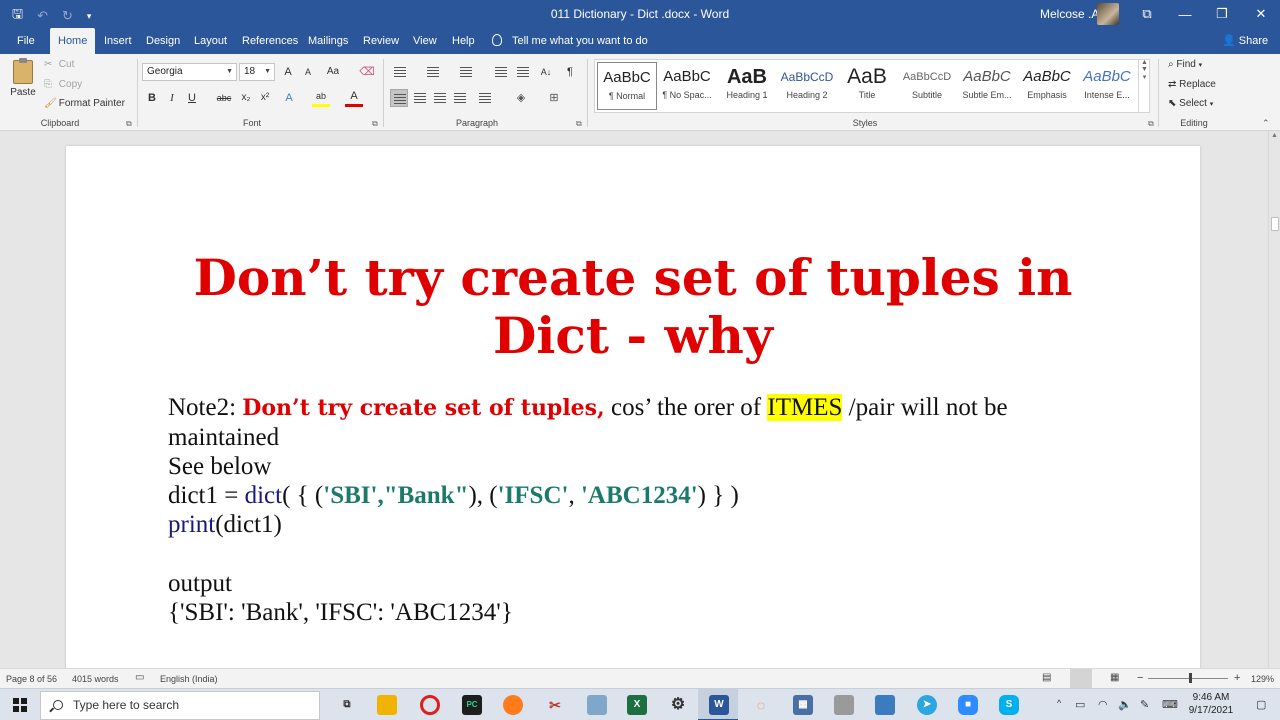 The width and height of the screenshot is (1280, 720). I want to click on find-button: ⌕ Find ▾, so click(1185, 64).